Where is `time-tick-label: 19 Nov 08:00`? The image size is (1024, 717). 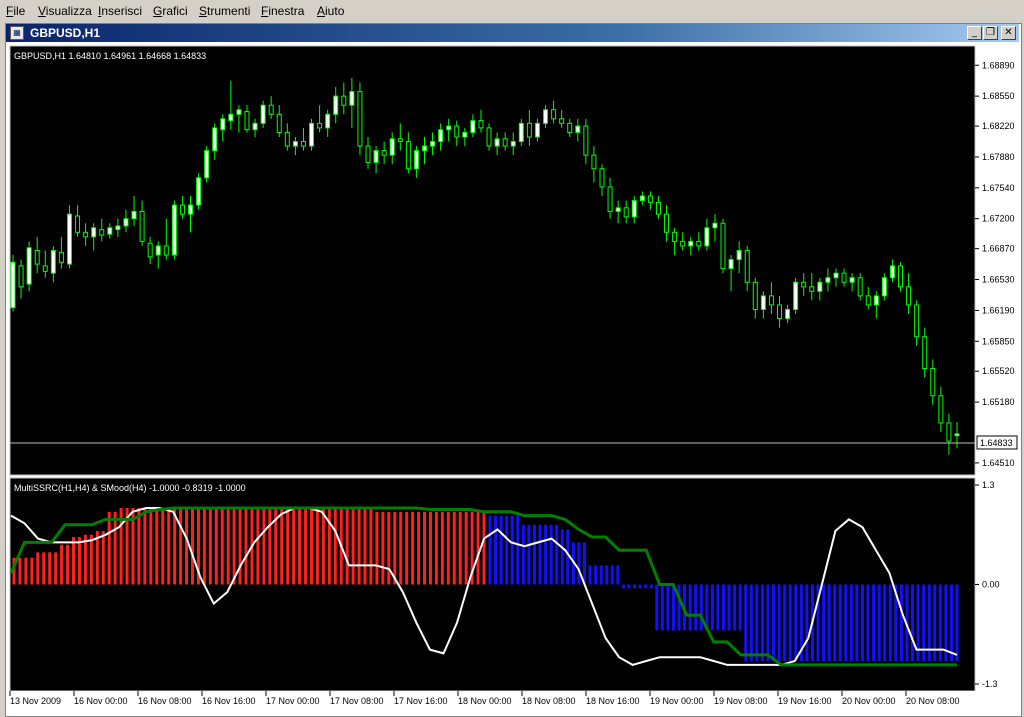
time-tick-label: 19 Nov 08:00 is located at coordinates (741, 701).